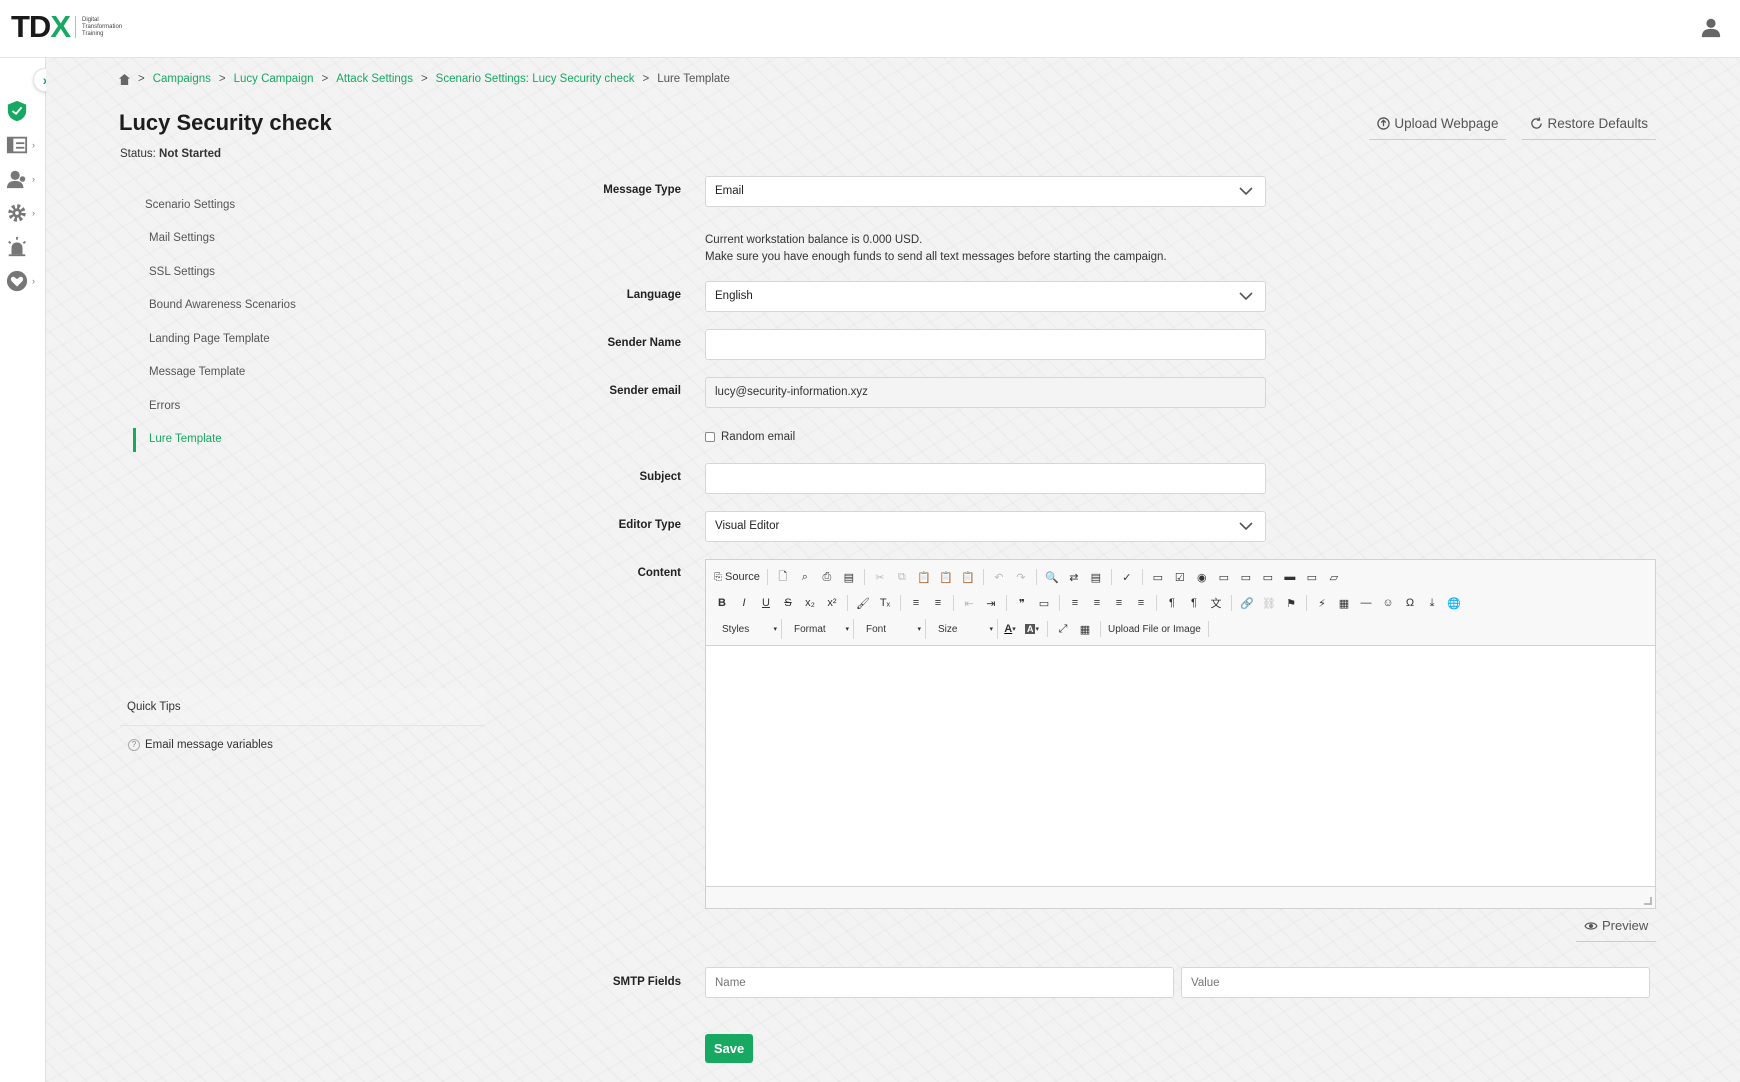 This screenshot has width=1740, height=1082. I want to click on remove-format-button: Tₓ, so click(885, 603).